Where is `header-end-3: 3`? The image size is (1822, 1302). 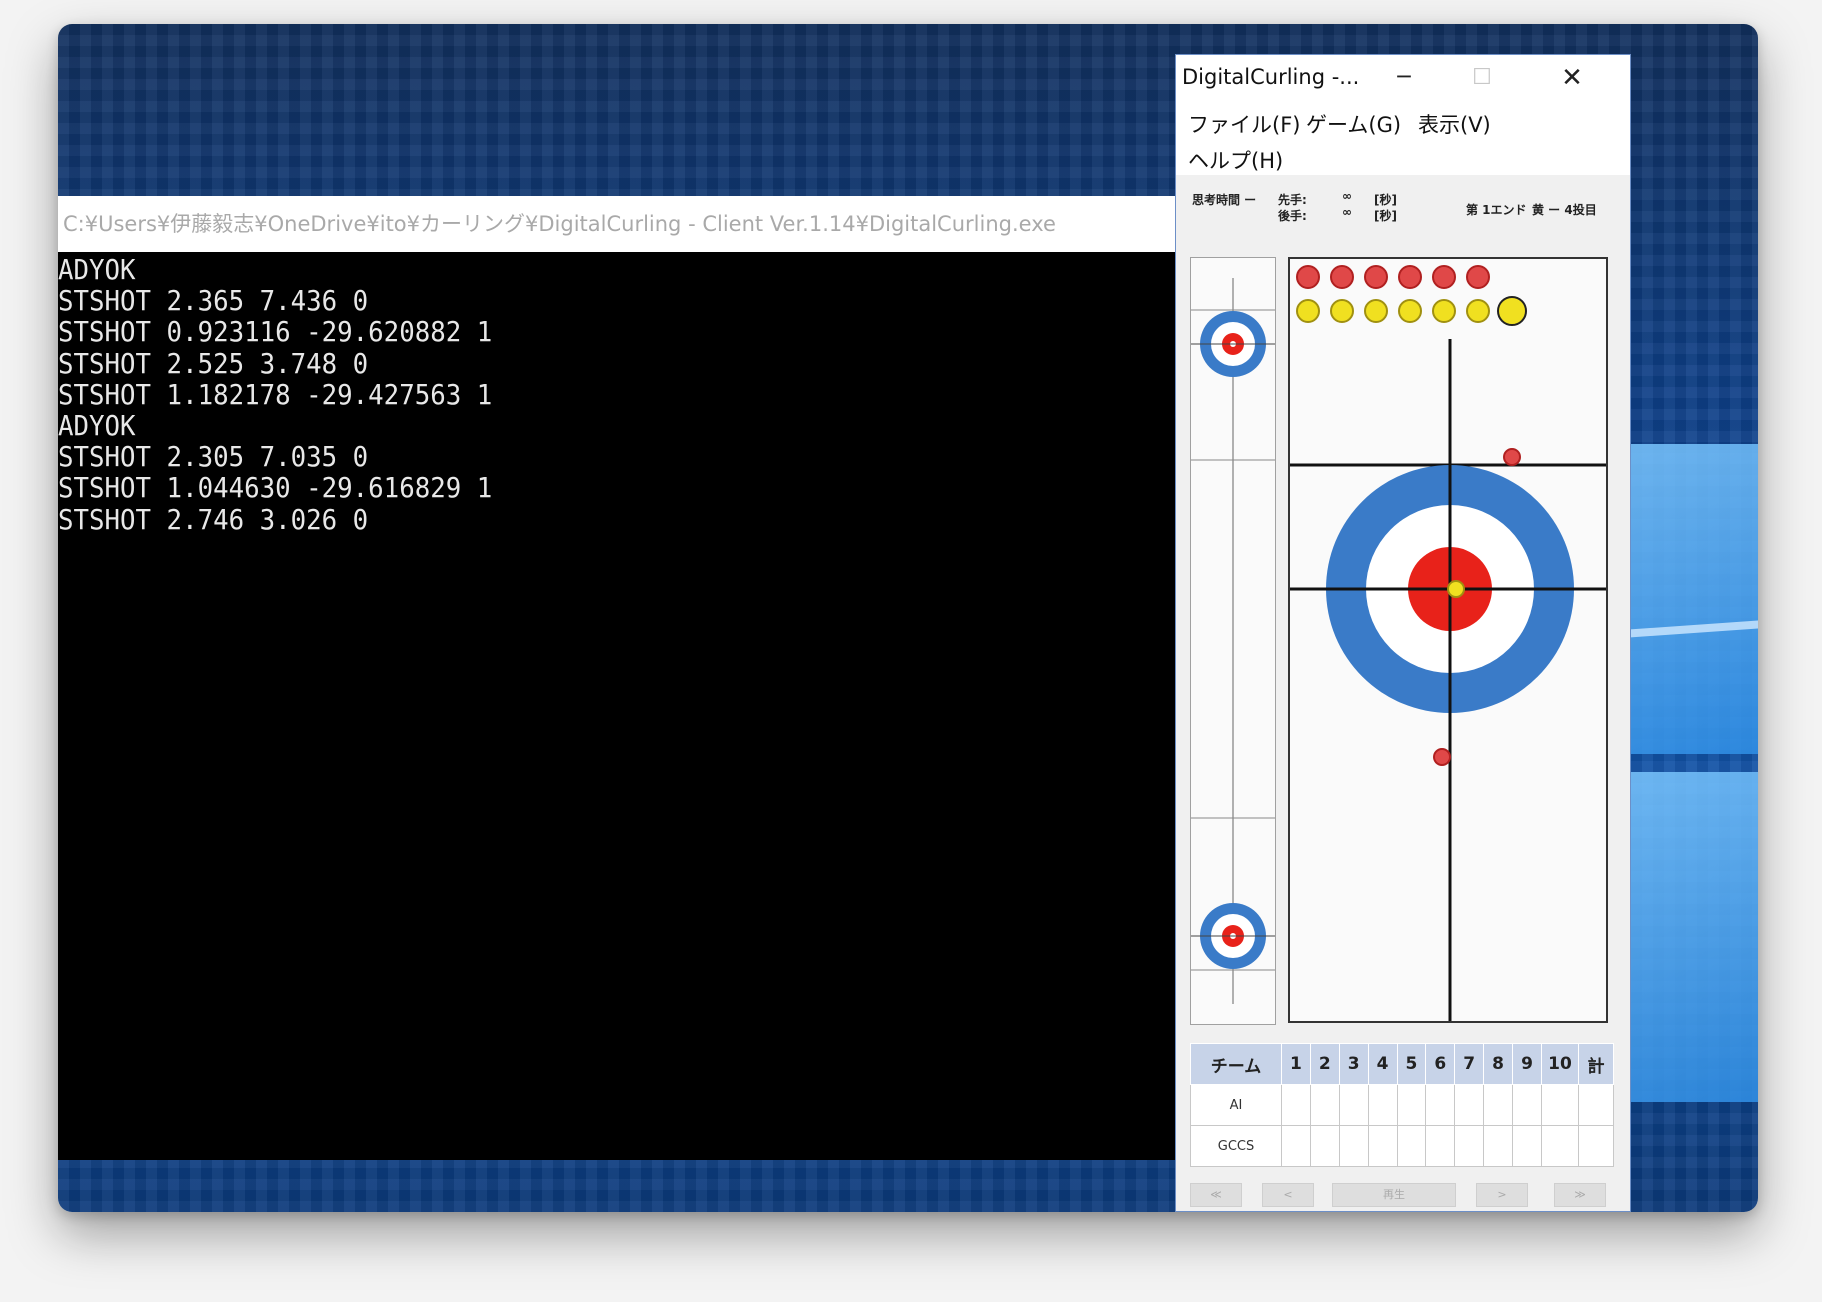 header-end-3: 3 is located at coordinates (1353, 1064).